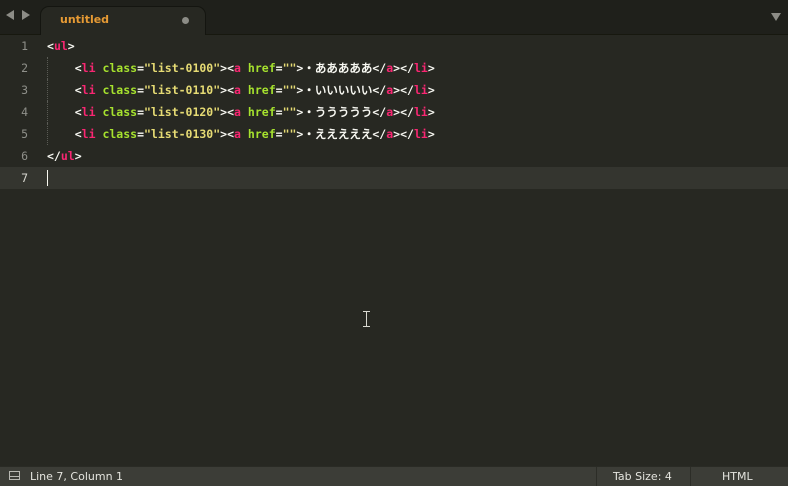 The width and height of the screenshot is (788, 486). I want to click on code-line: 7, so click(394, 178).